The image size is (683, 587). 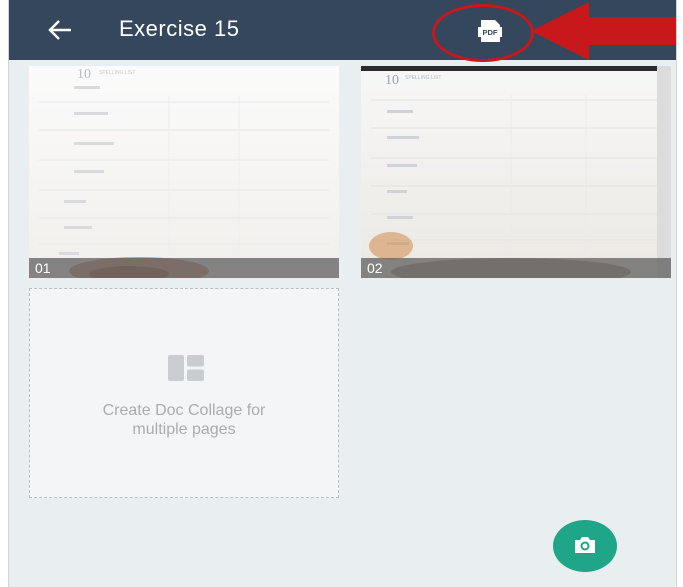 I want to click on page-number-label: 02, so click(x=516, y=268).